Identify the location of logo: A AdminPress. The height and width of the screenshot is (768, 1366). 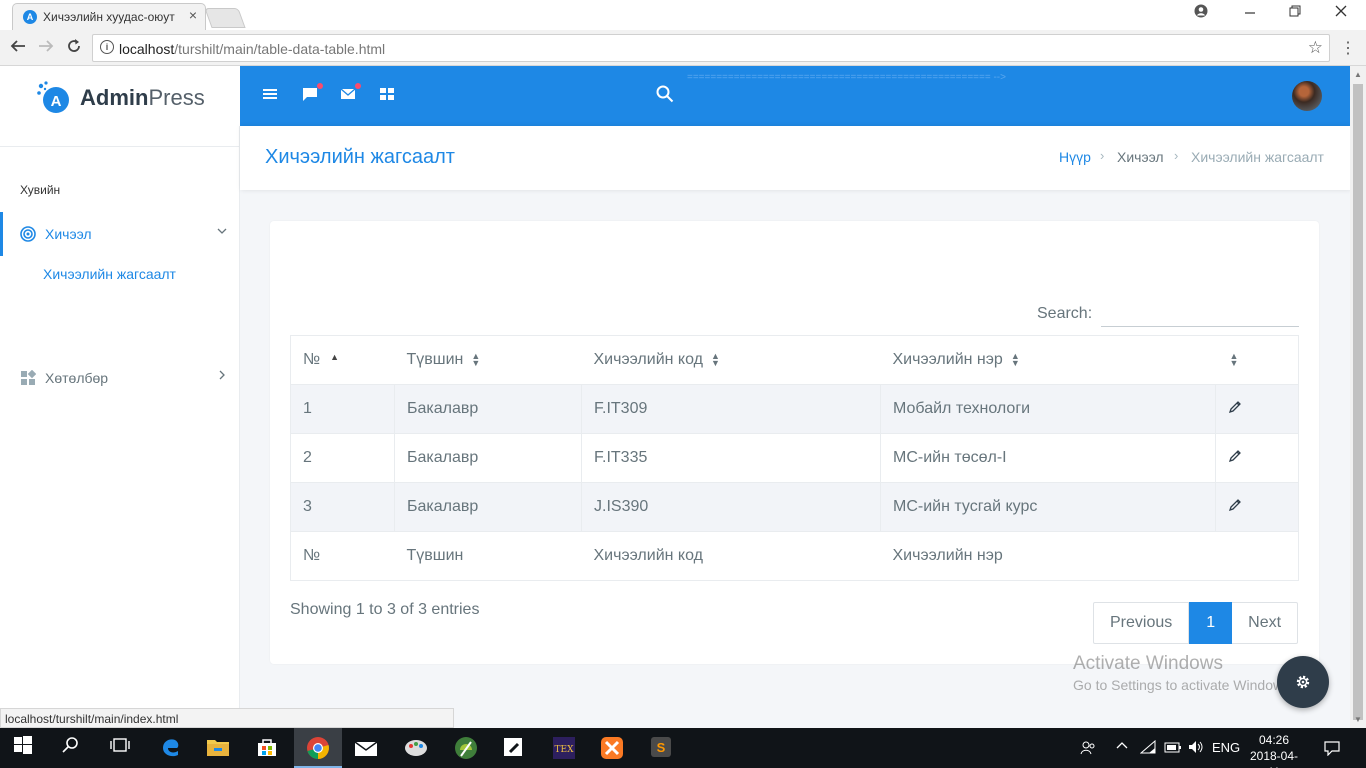
(120, 96).